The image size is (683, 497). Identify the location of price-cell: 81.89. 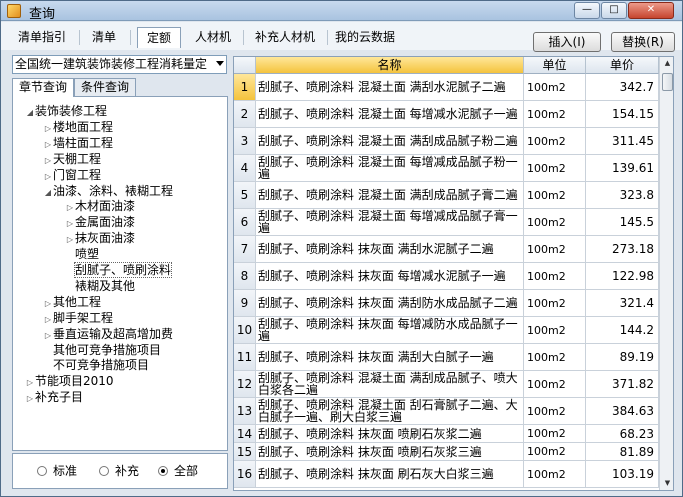
(622, 451).